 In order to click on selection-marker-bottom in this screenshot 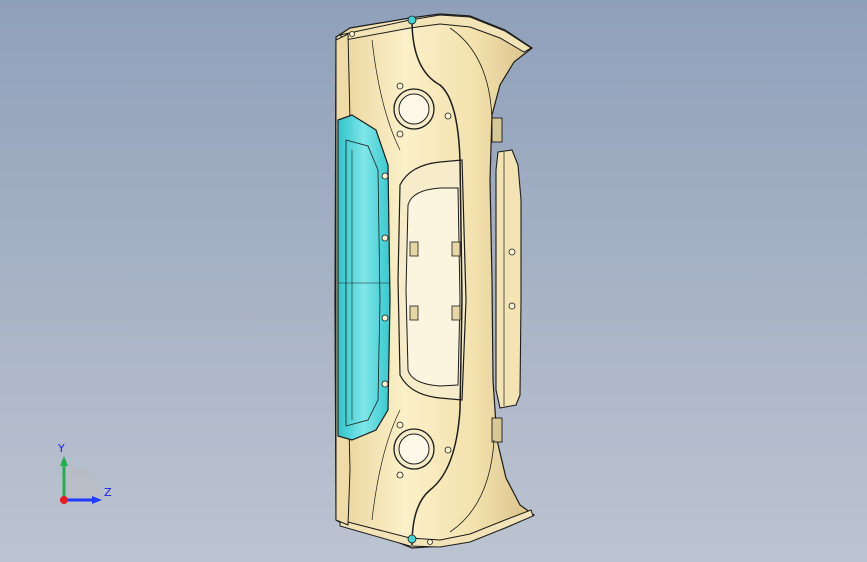, I will do `click(412, 539)`.